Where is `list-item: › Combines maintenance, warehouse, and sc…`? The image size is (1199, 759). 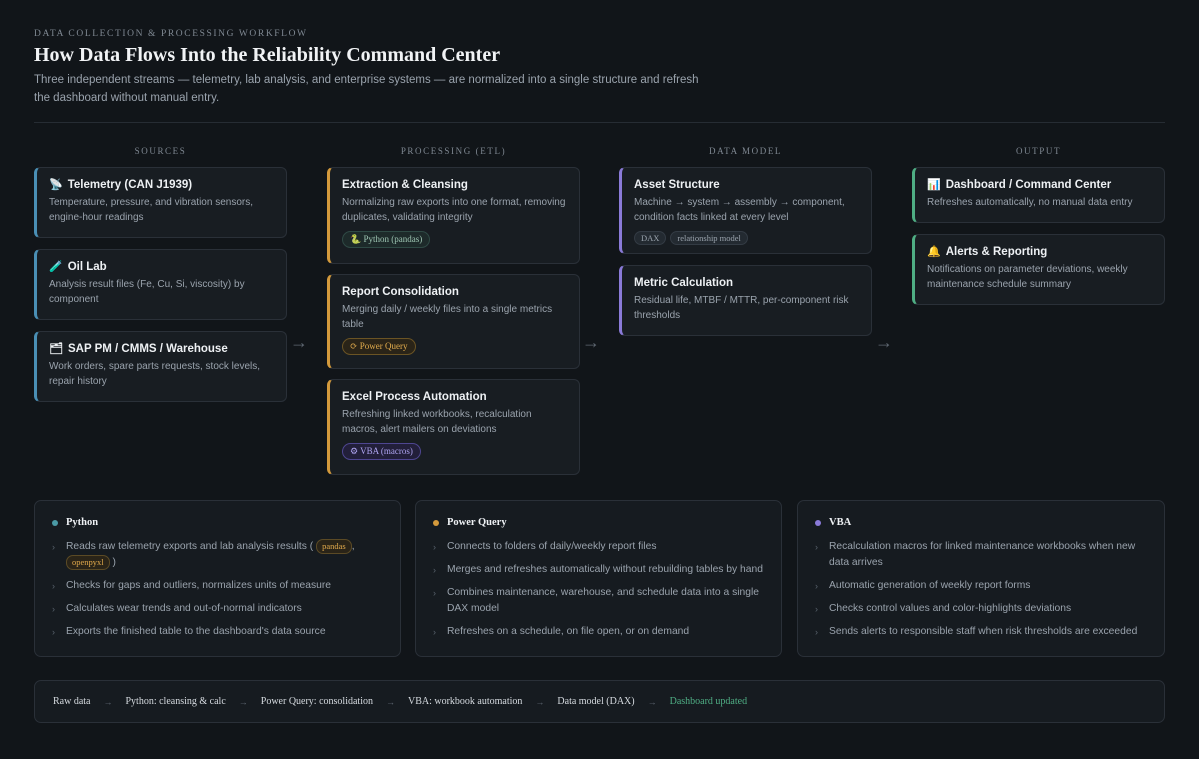
list-item: › Combines maintenance, warehouse, and sc… is located at coordinates (598, 601).